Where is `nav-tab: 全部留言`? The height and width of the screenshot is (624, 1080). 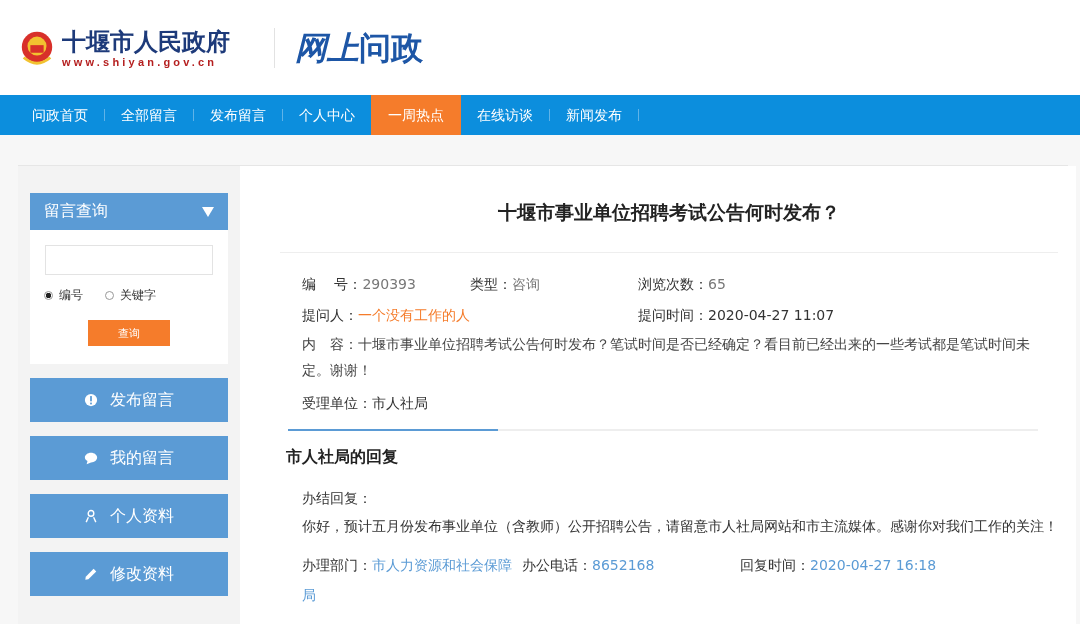
nav-tab: 全部留言 is located at coordinates (149, 115).